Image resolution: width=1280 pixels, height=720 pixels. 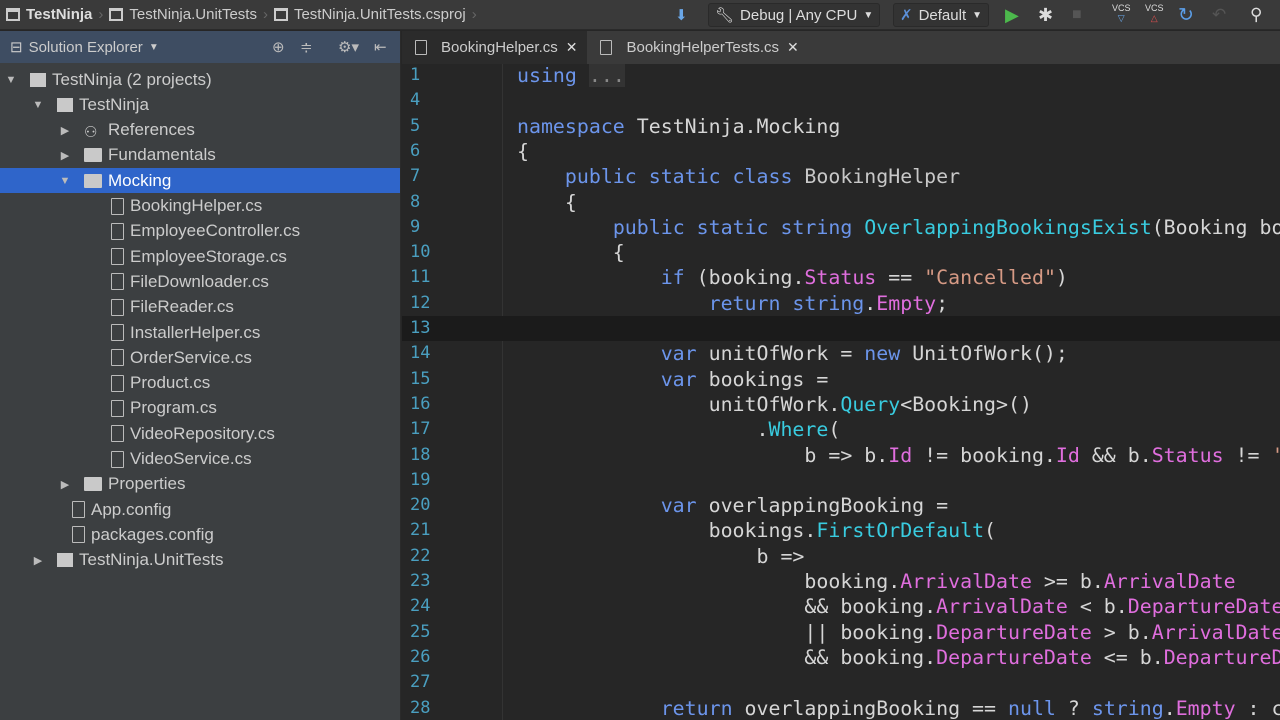 What do you see at coordinates (1247, 455) in the screenshot?
I see `code-token: !=` at bounding box center [1247, 455].